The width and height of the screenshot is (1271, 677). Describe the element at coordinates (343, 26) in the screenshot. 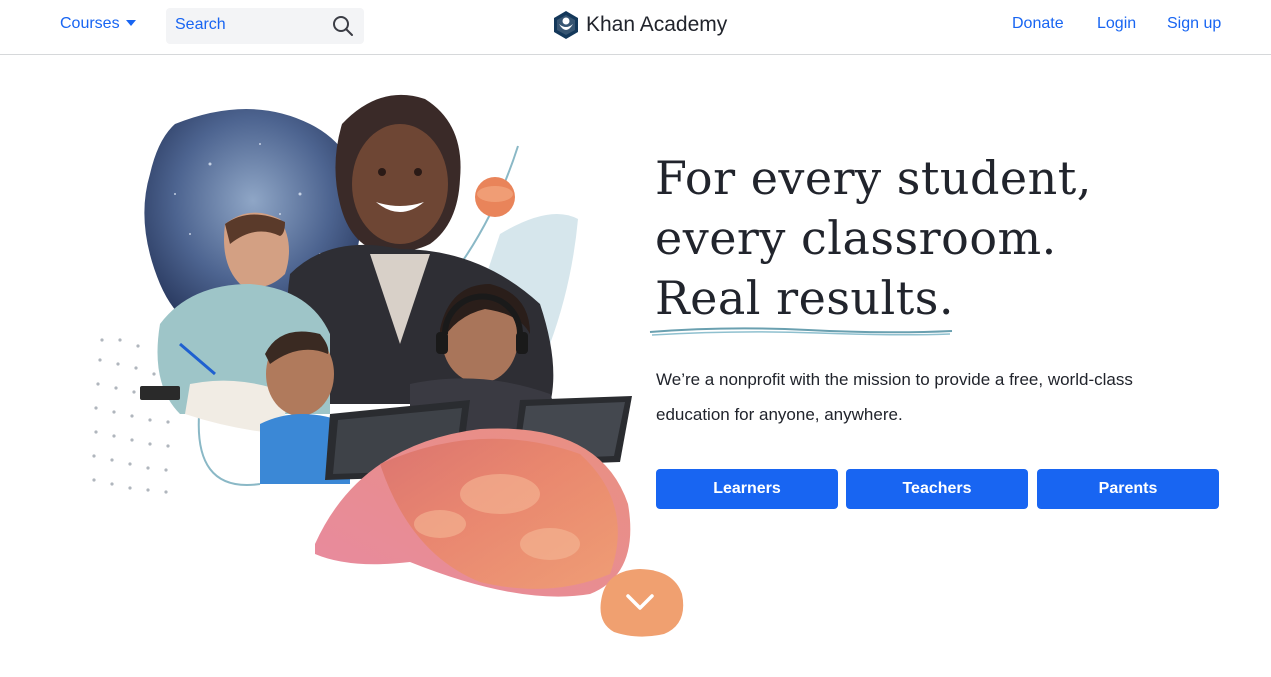

I see `search-icon` at that location.